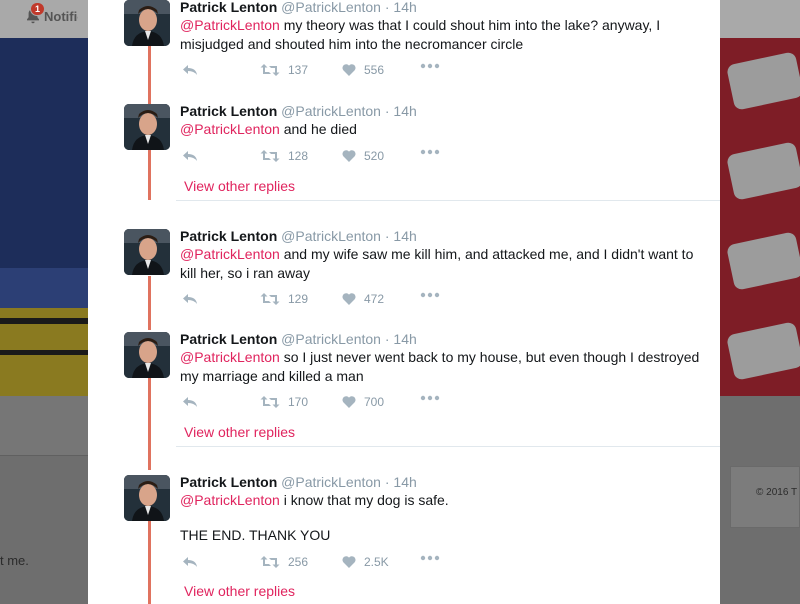 This screenshot has height=604, width=800. Describe the element at coordinates (298, 299) in the screenshot. I see `retweet-count: 129` at that location.